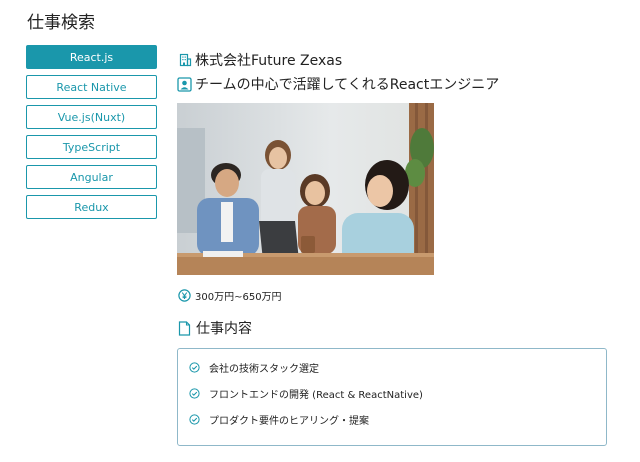  I want to click on document-icon, so click(184, 328).